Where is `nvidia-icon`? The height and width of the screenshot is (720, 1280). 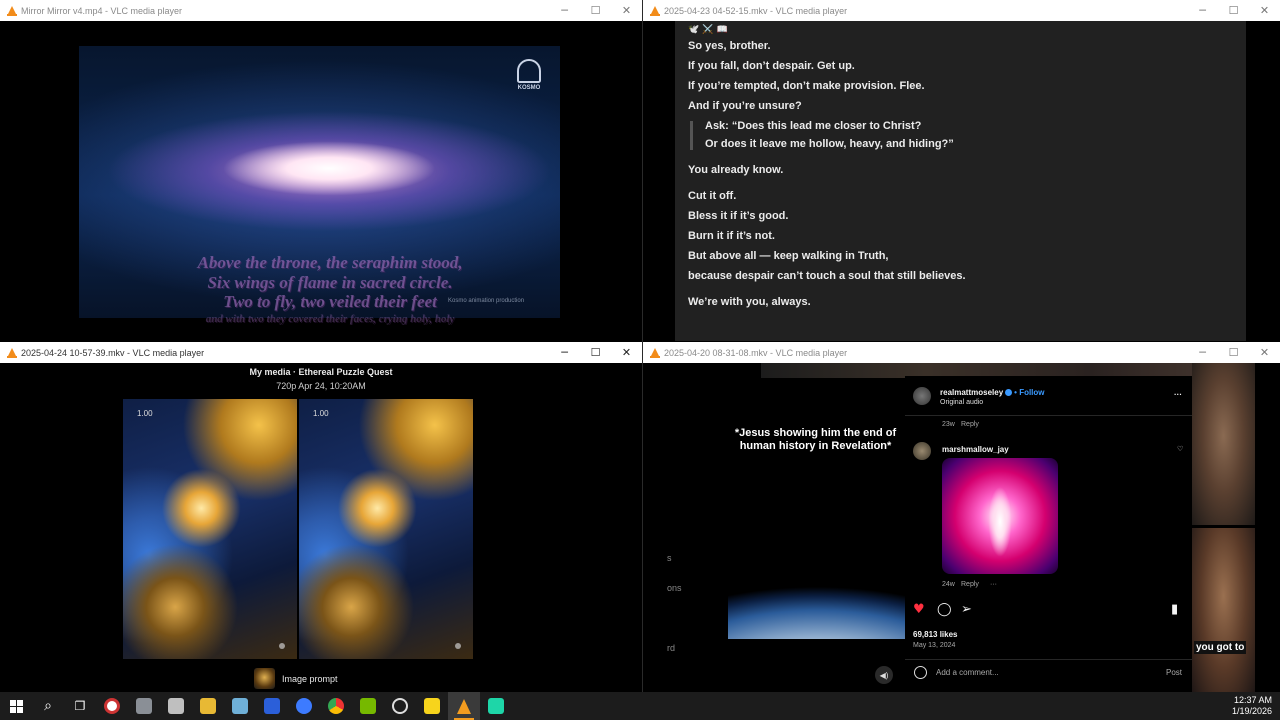 nvidia-icon is located at coordinates (368, 706).